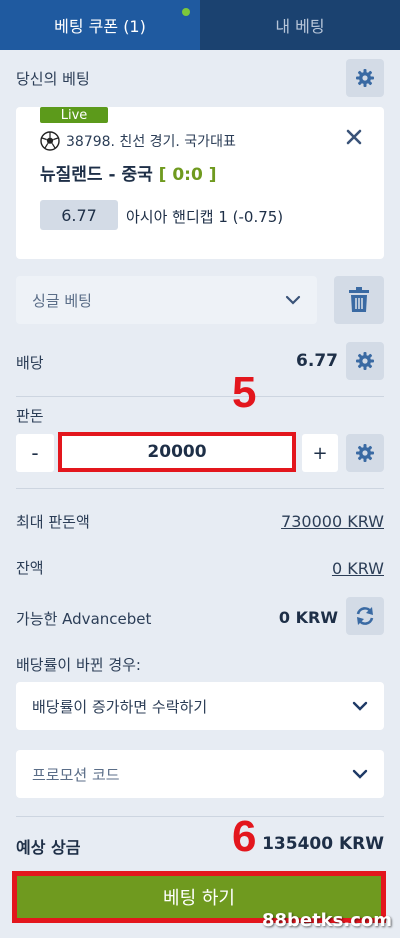 This screenshot has width=400, height=938. I want to click on stake-plus-button: +, so click(320, 453).